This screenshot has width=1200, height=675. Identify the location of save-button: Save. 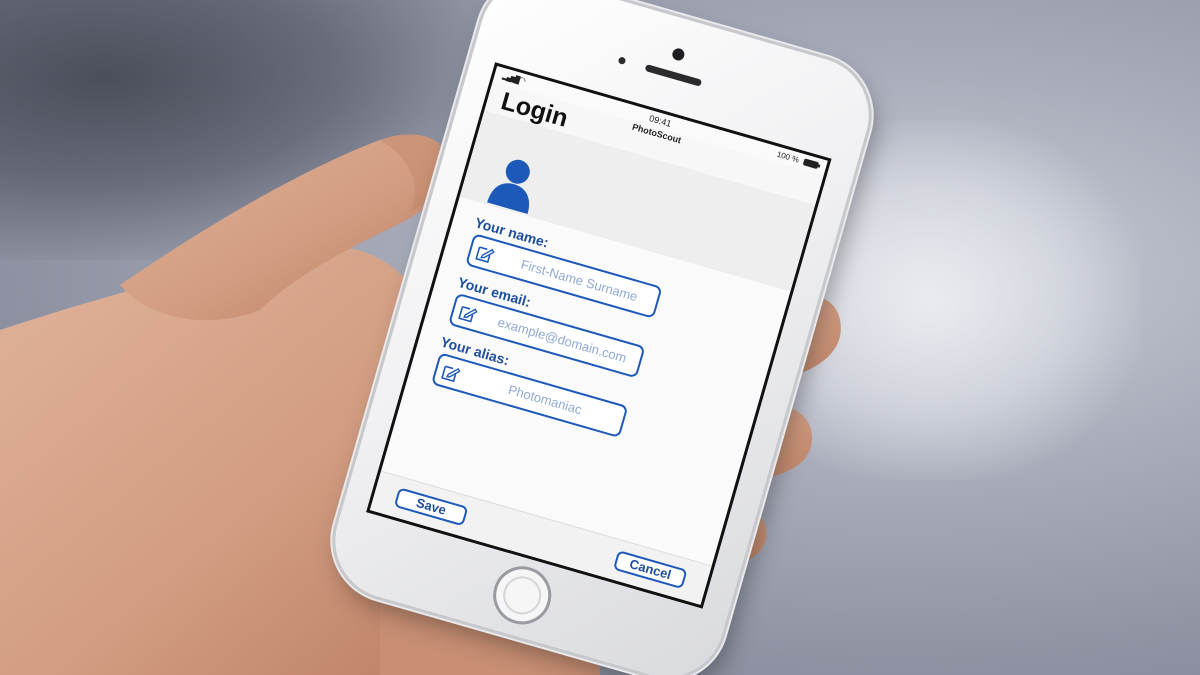
(431, 507).